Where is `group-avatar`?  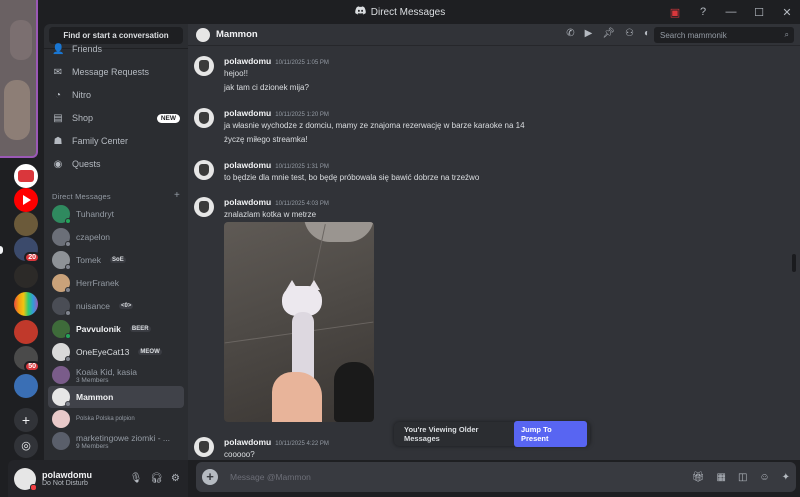
group-avatar is located at coordinates (61, 375).